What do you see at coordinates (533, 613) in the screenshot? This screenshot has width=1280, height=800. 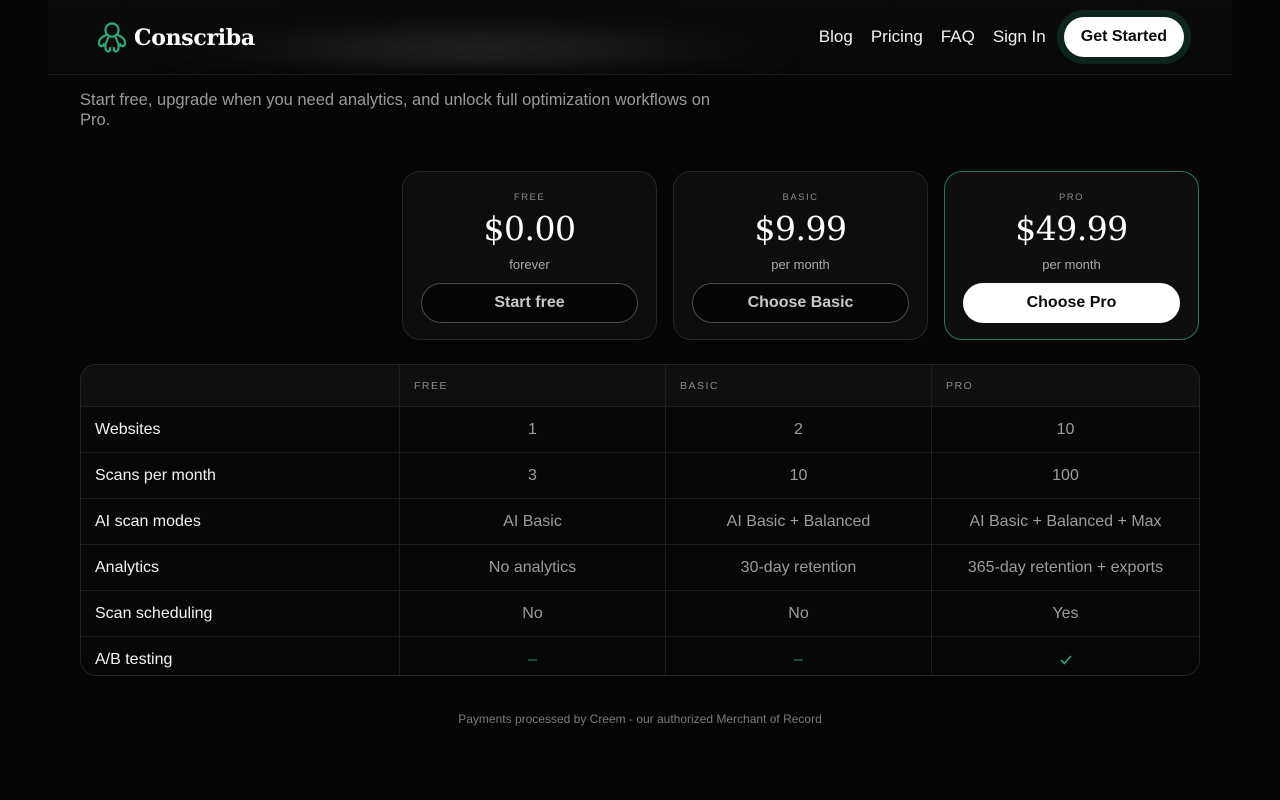 I see `free-value: No` at bounding box center [533, 613].